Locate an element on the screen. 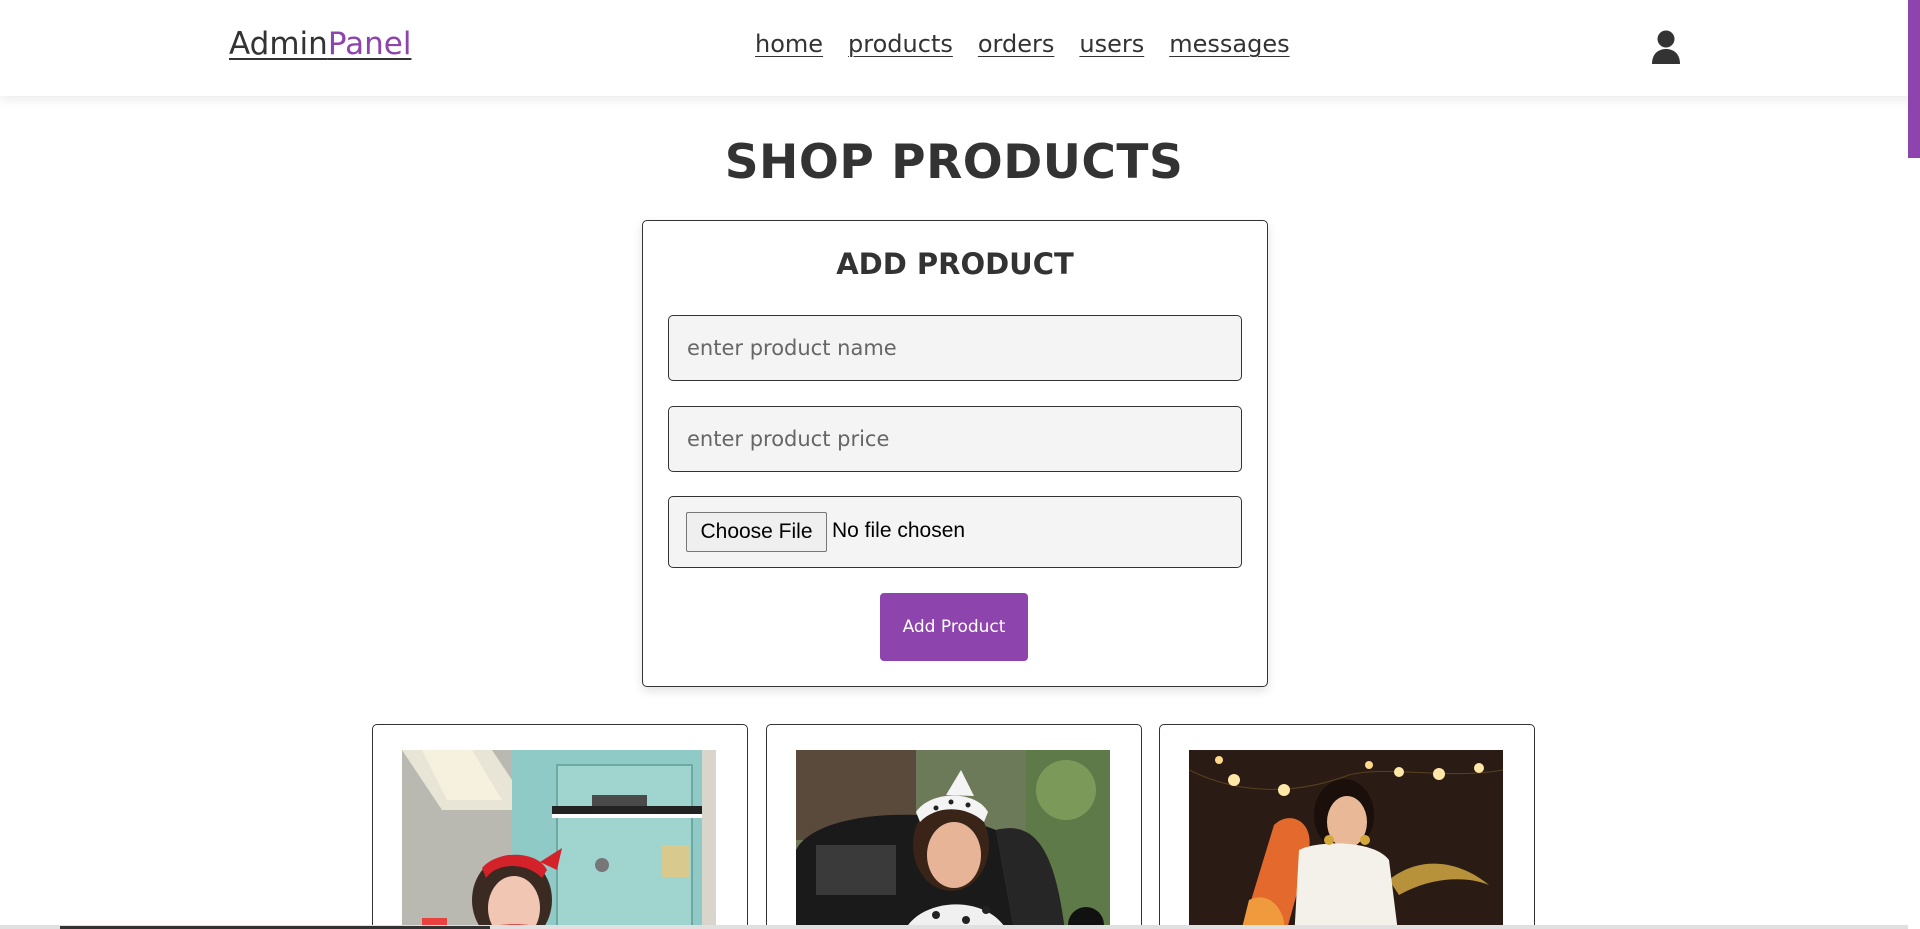  add-product-button: Add Product is located at coordinates (954, 627).